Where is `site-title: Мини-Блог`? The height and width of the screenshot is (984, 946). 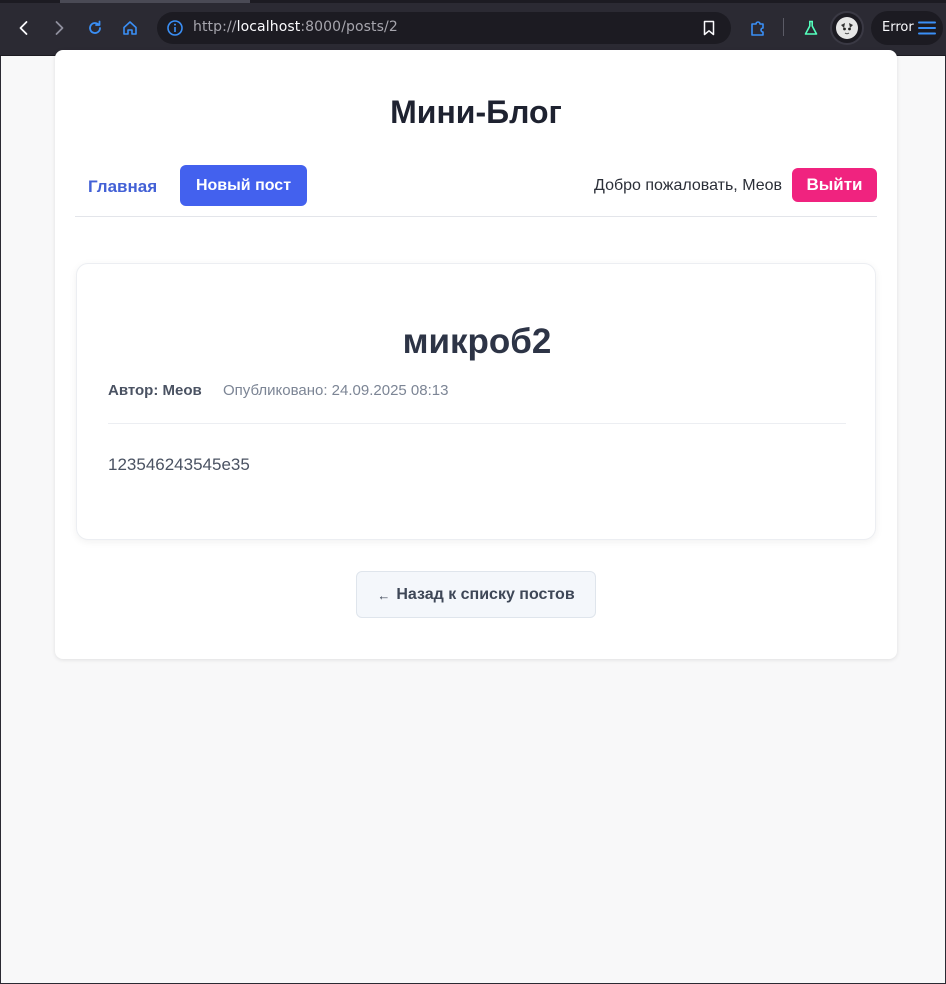
site-title: Мини-Блог is located at coordinates (476, 112).